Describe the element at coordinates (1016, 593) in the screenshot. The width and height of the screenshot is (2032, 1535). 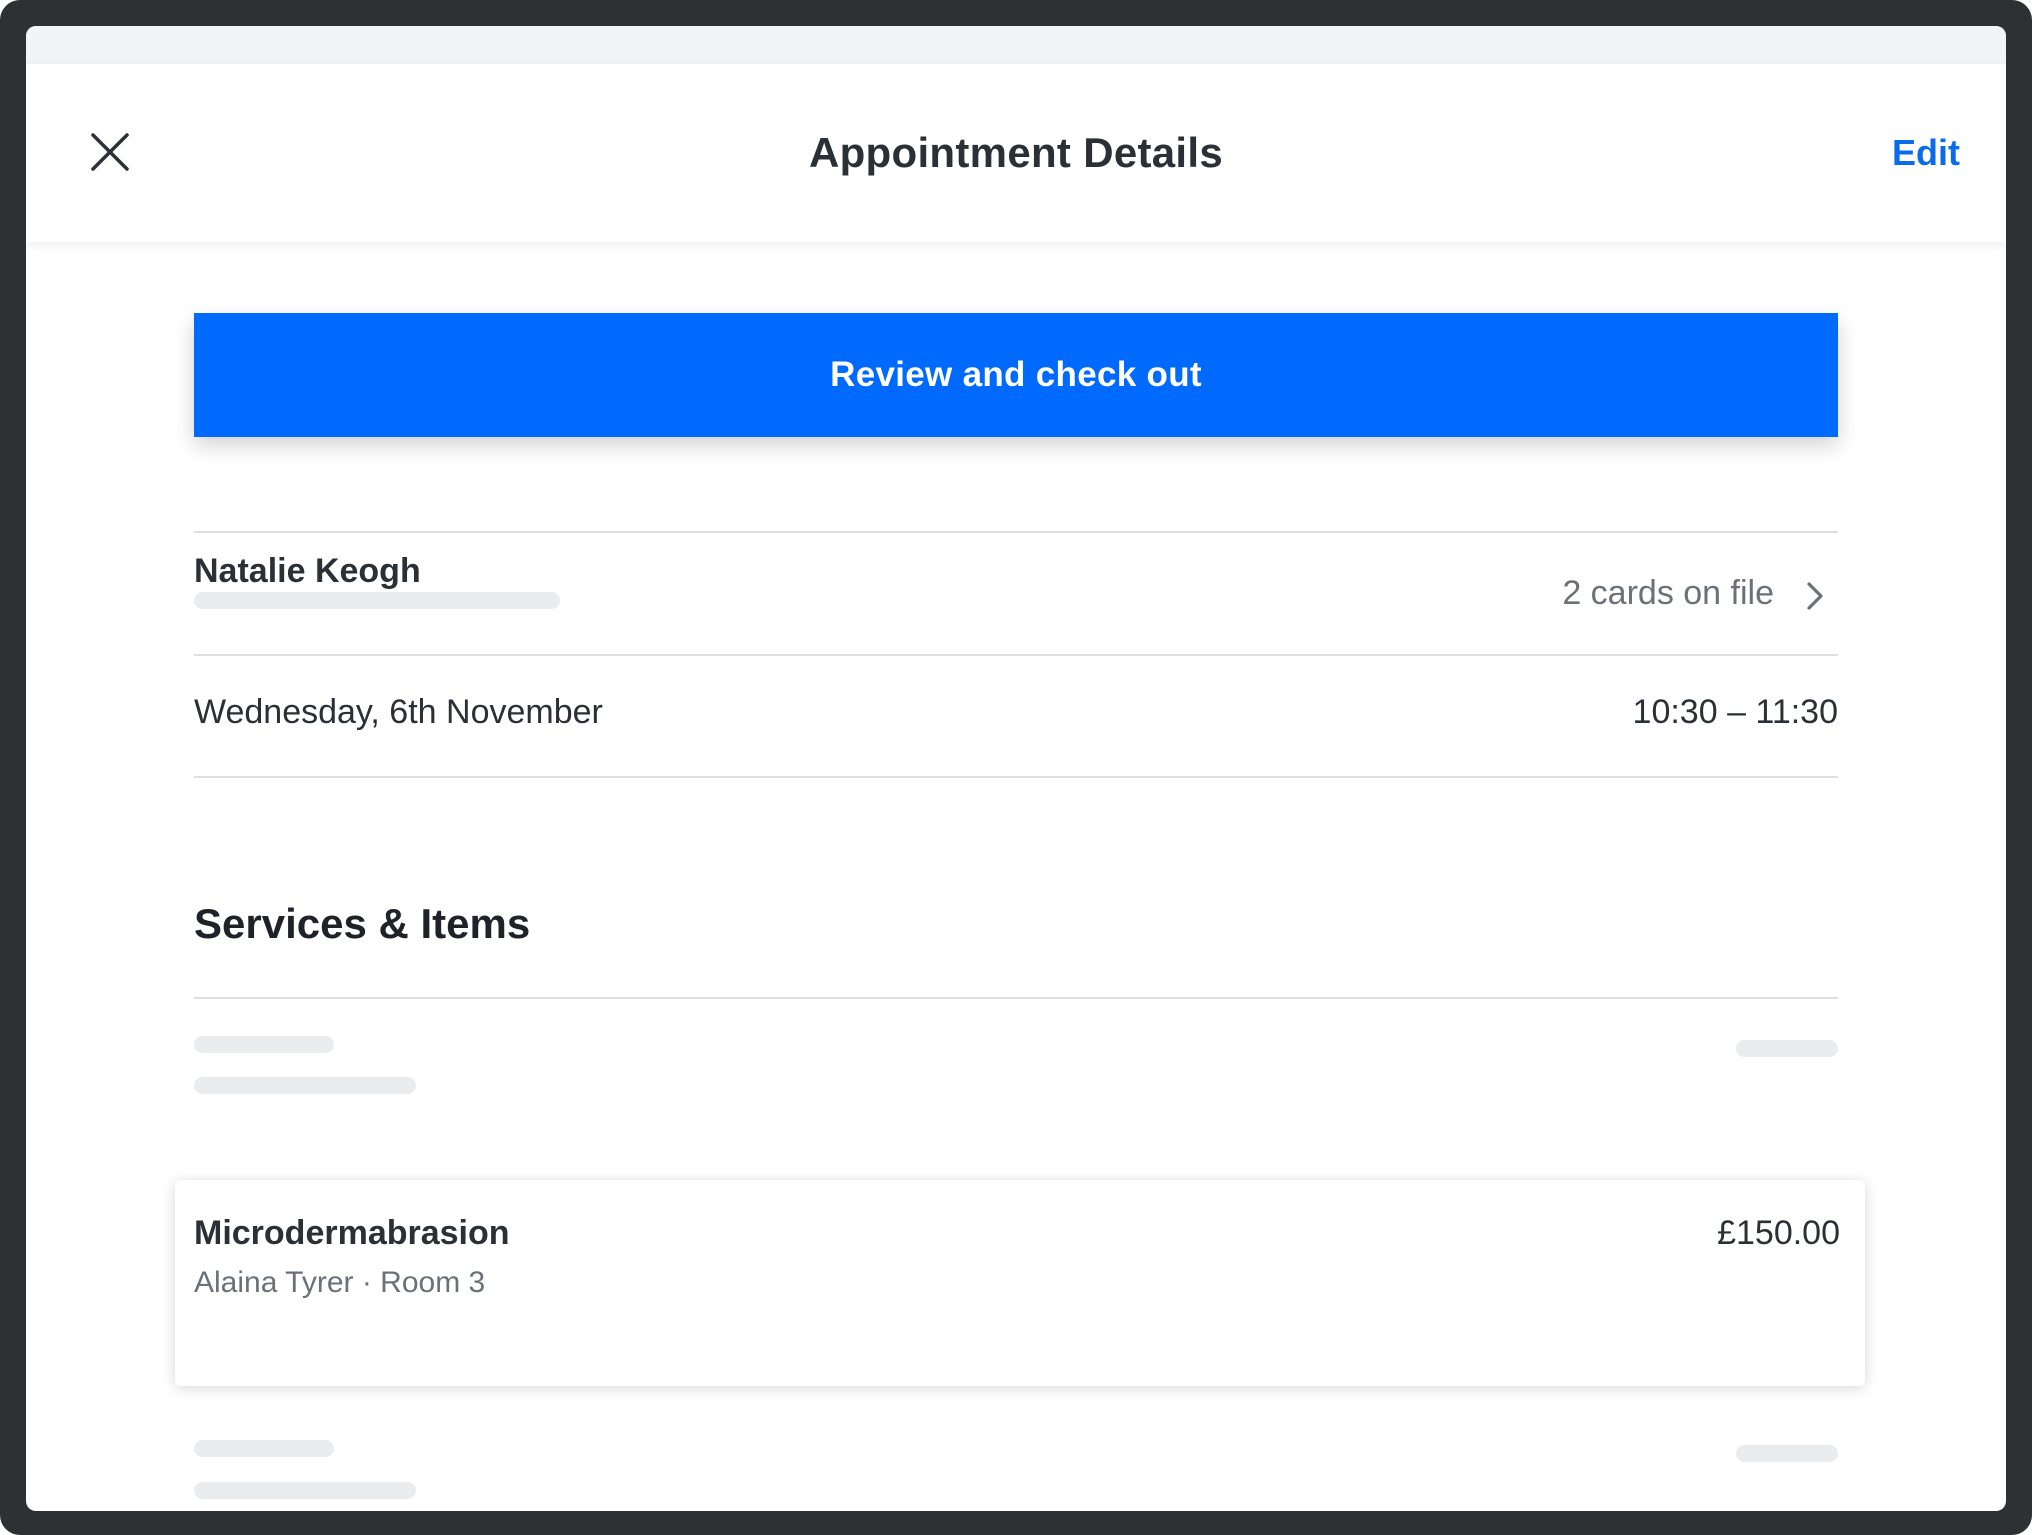
I see `customer-row: Natalie Keogh 2 cards on file` at that location.